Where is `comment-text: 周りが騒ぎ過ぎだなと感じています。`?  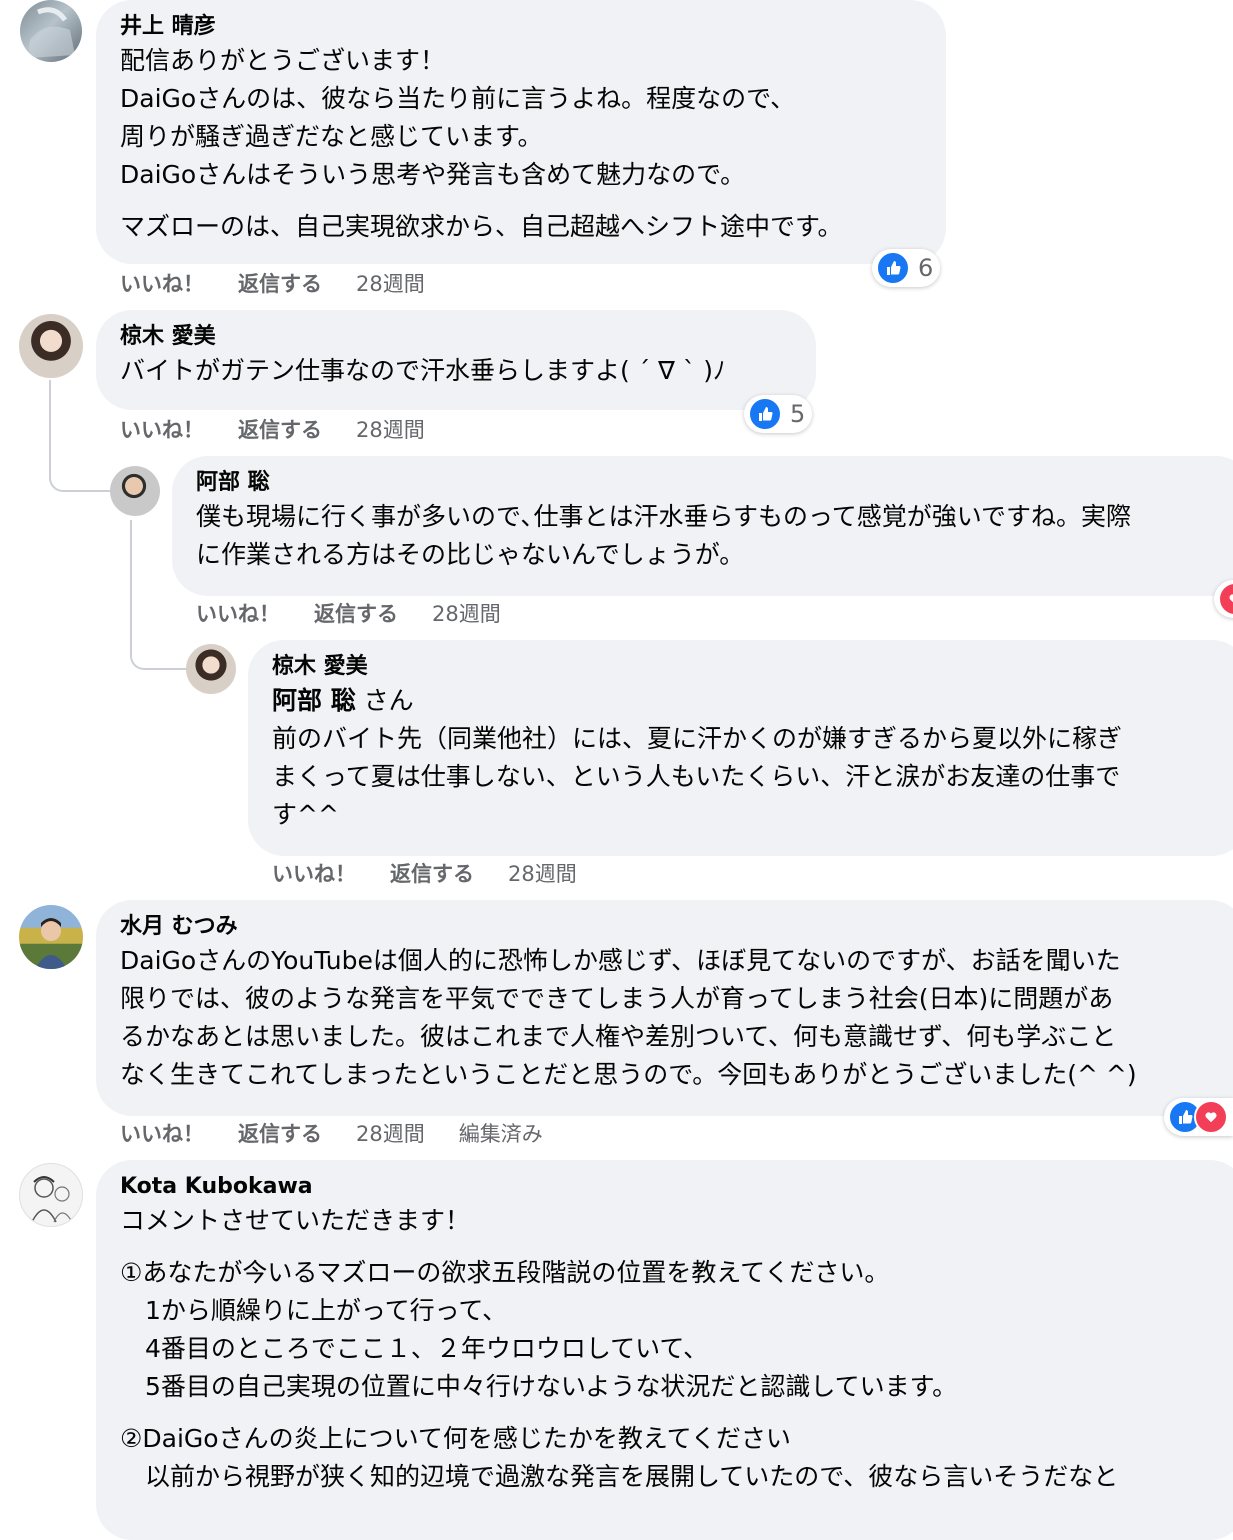 comment-text: 周りが騒ぎ過ぎだなと感じています。 is located at coordinates (331, 136).